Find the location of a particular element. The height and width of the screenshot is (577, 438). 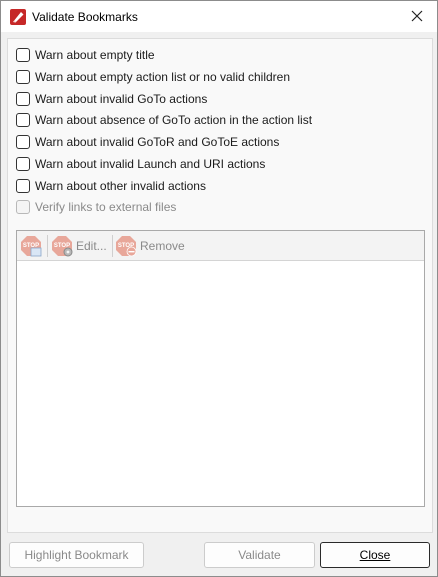

close-button: Close is located at coordinates (375, 555).